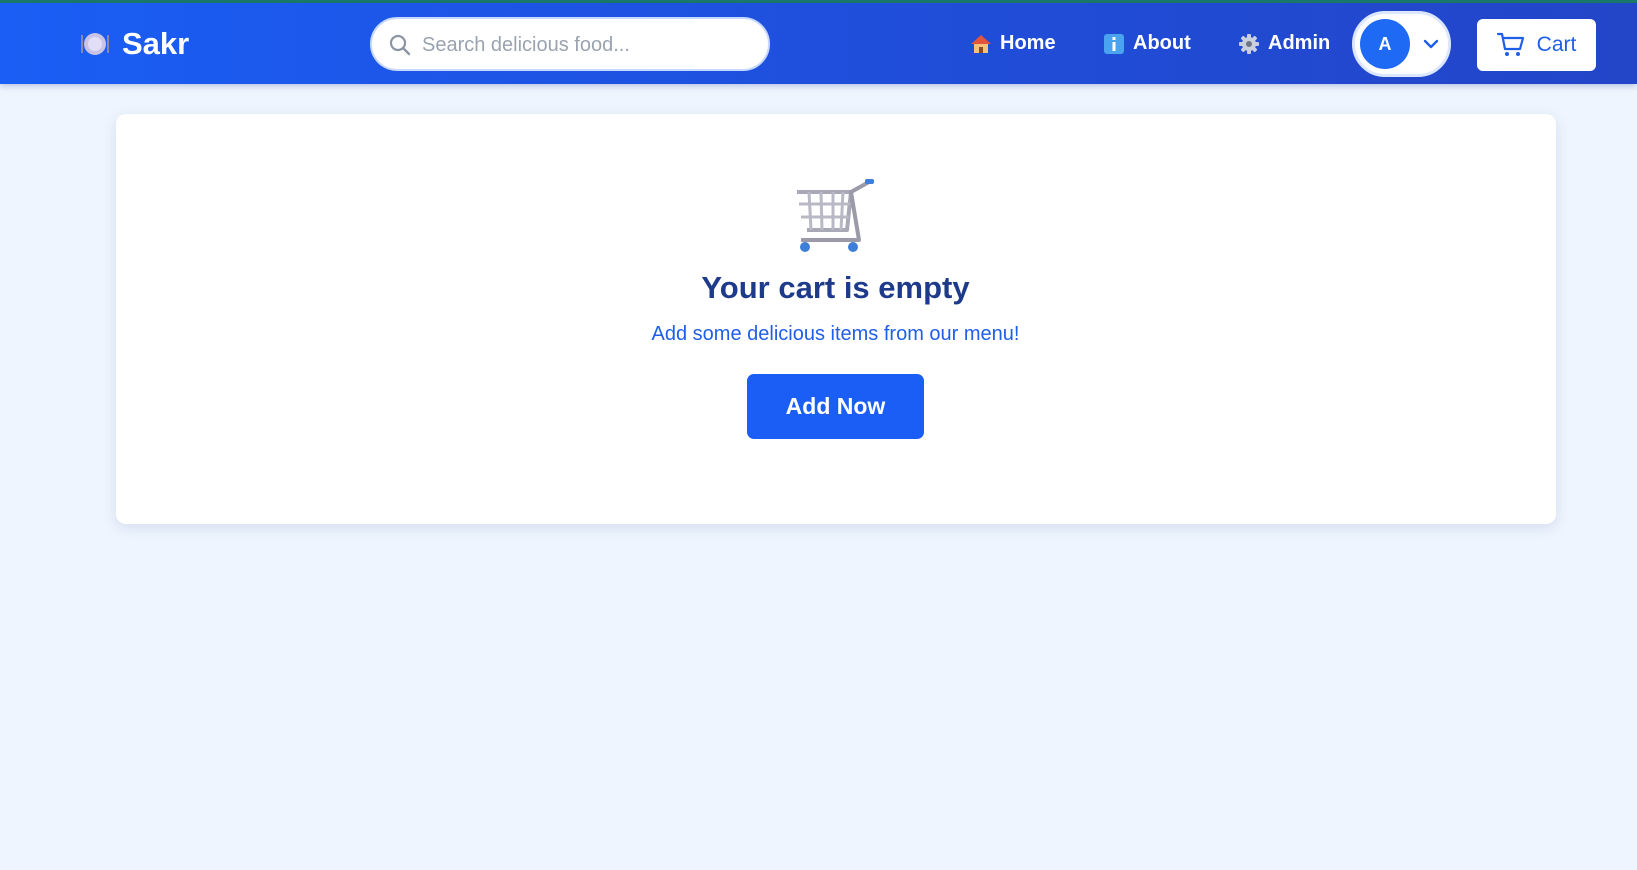 The image size is (1637, 870). Describe the element at coordinates (1162, 43) in the screenshot. I see `nav-about-label: About` at that location.